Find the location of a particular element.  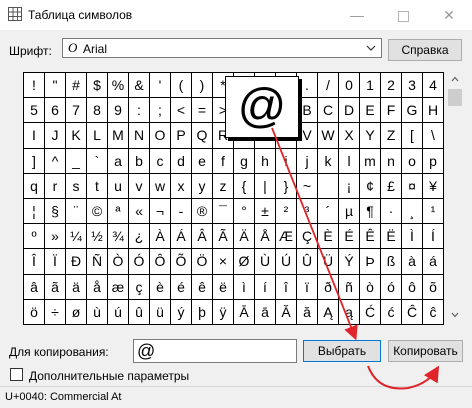

character-cell: i is located at coordinates (286, 161).